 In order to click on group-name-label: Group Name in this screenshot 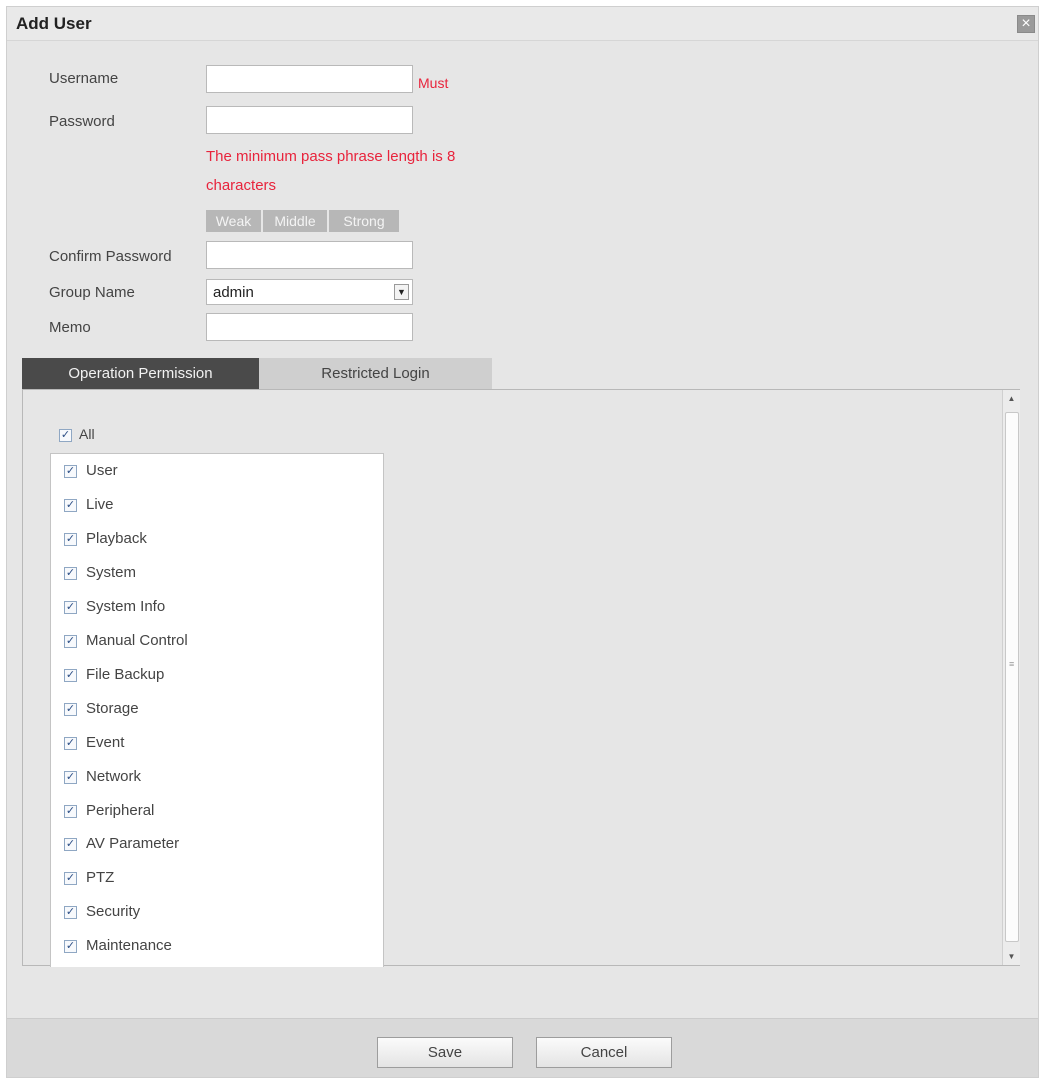, I will do `click(92, 292)`.